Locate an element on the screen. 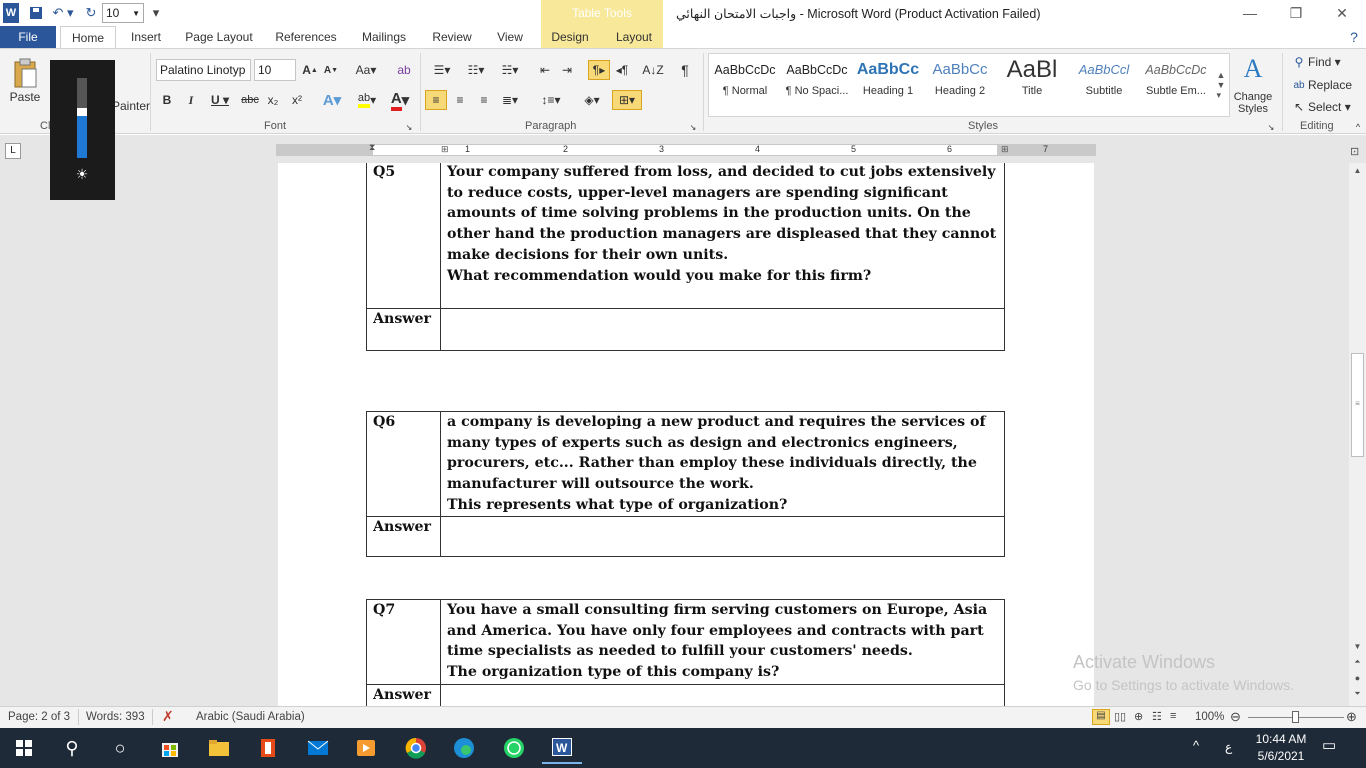  customize-qat-icon: ▾ is located at coordinates (156, 13).